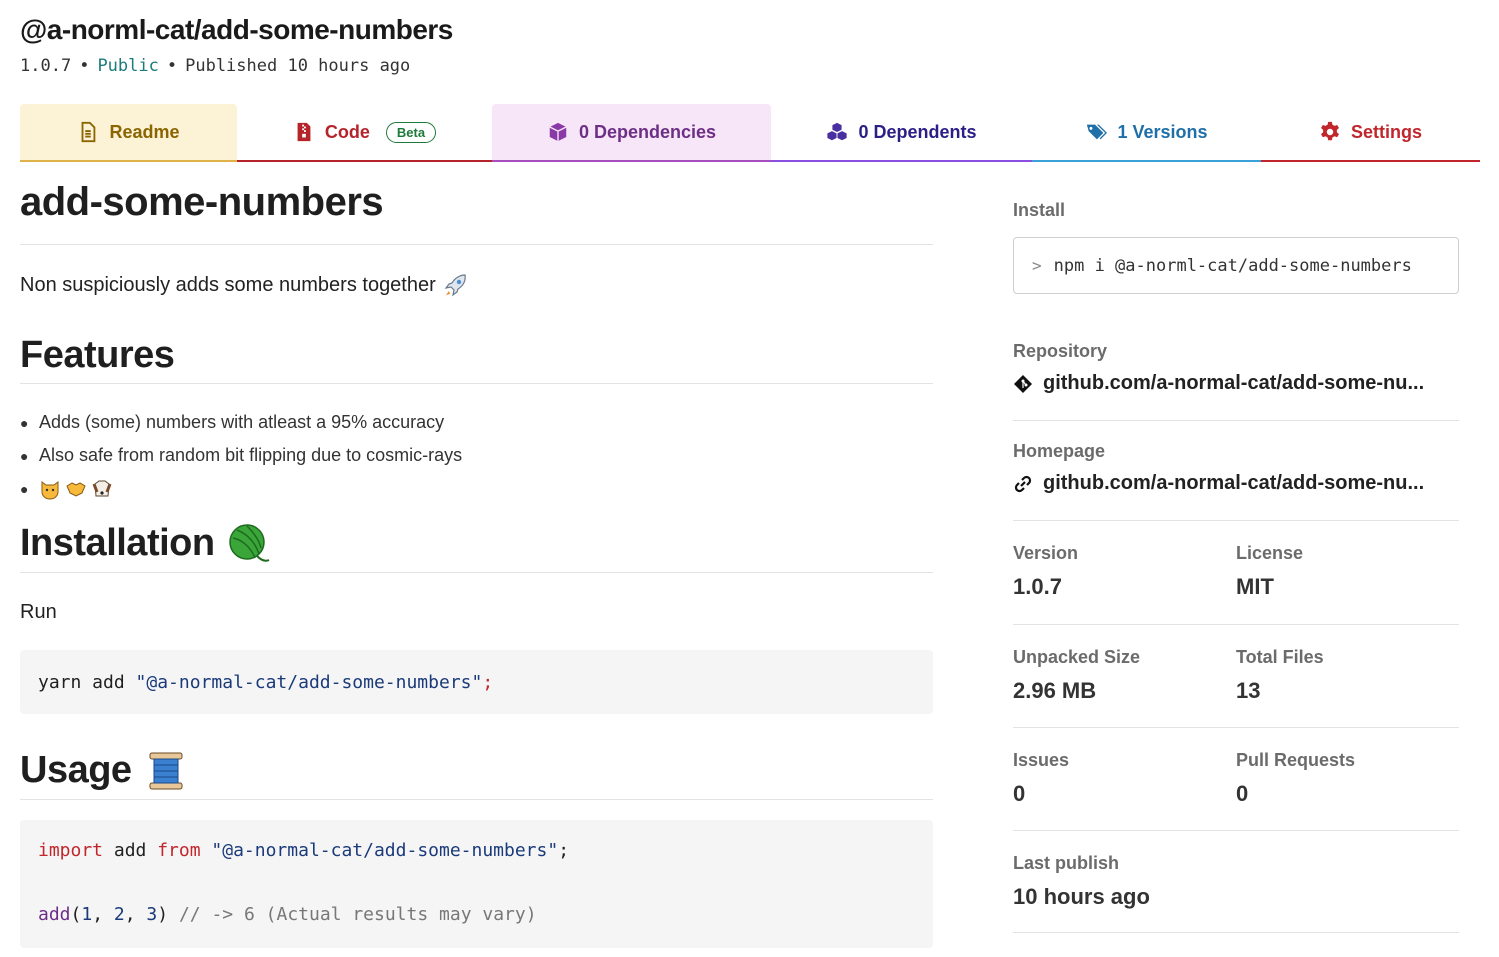 This screenshot has height=957, width=1499. Describe the element at coordinates (1296, 760) in the screenshot. I see `pull-requests-label: Pull Requests` at that location.